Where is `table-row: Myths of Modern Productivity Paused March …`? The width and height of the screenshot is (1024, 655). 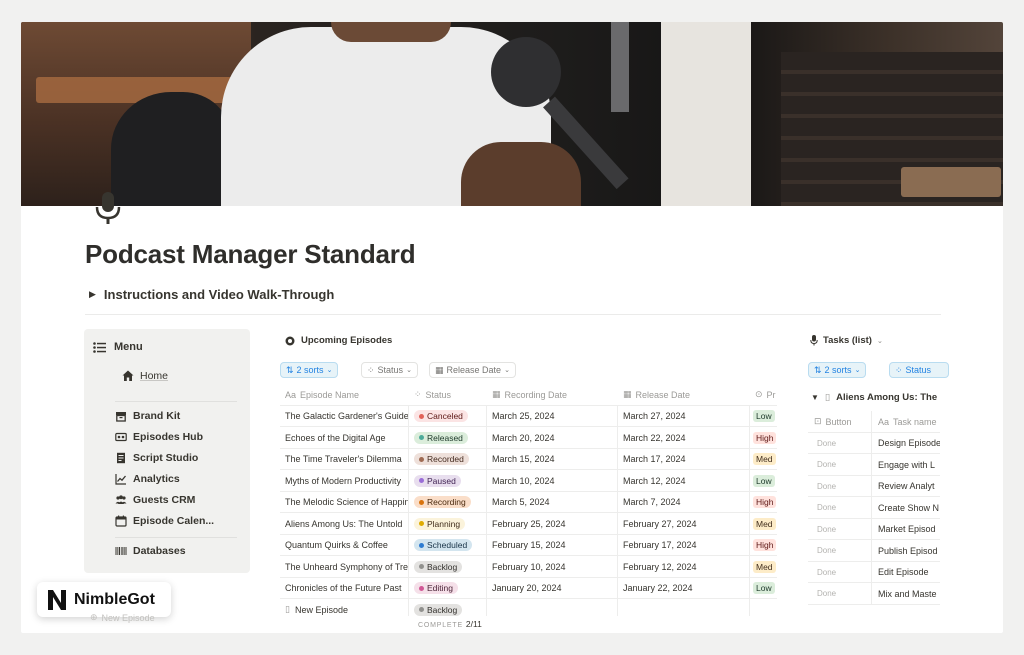
table-row: Myths of Modern Productivity Paused March … is located at coordinates (528, 481).